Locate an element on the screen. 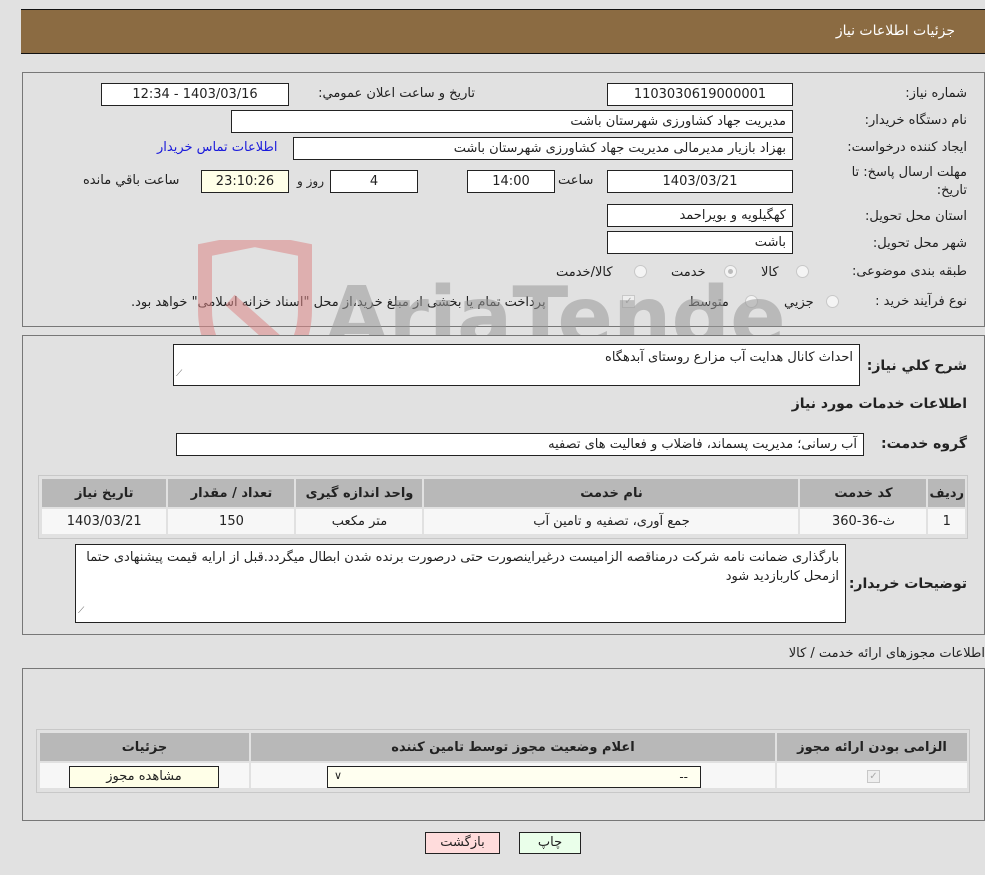 Image resolution: width=985 pixels, height=875 pixels. page-header: جزئیات اطلاعات نیاز is located at coordinates (503, 31).